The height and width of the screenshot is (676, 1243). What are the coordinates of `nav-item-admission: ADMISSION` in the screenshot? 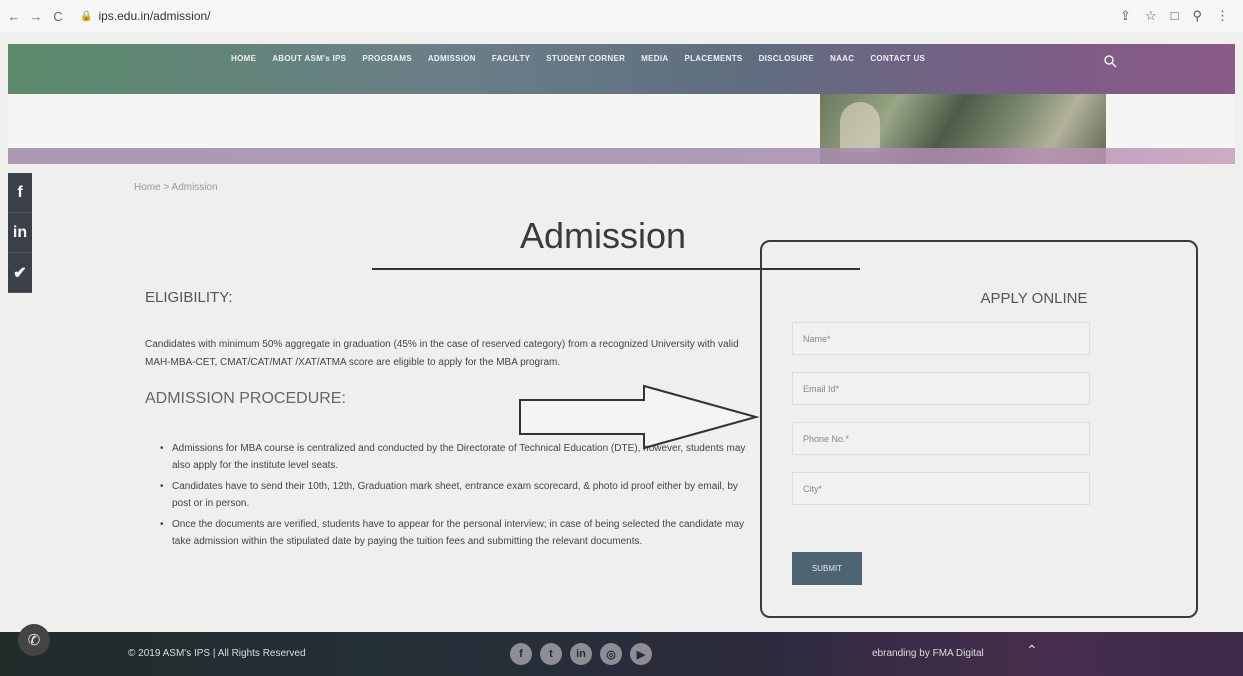 It's located at (452, 58).